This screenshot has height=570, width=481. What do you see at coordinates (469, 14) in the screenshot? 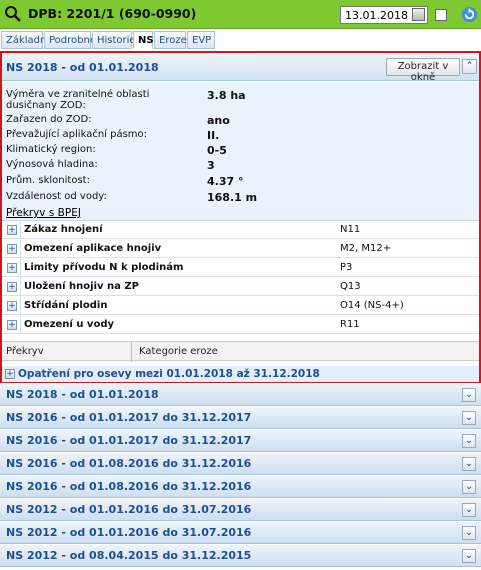
I see `refresh-icon` at bounding box center [469, 14].